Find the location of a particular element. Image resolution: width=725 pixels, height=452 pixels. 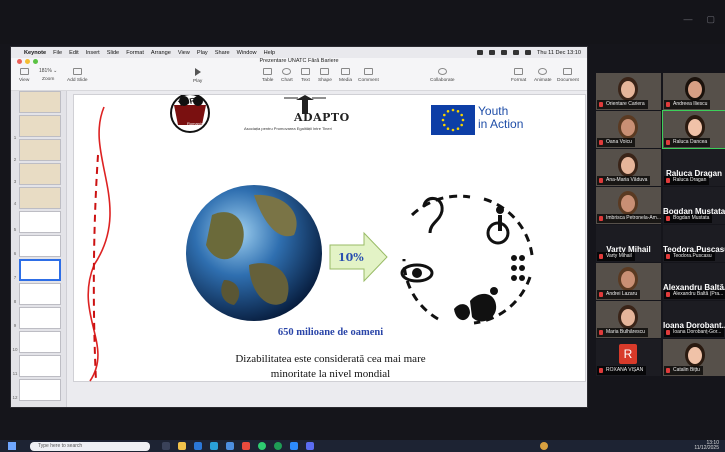

format-button: Format is located at coordinates (518, 75).